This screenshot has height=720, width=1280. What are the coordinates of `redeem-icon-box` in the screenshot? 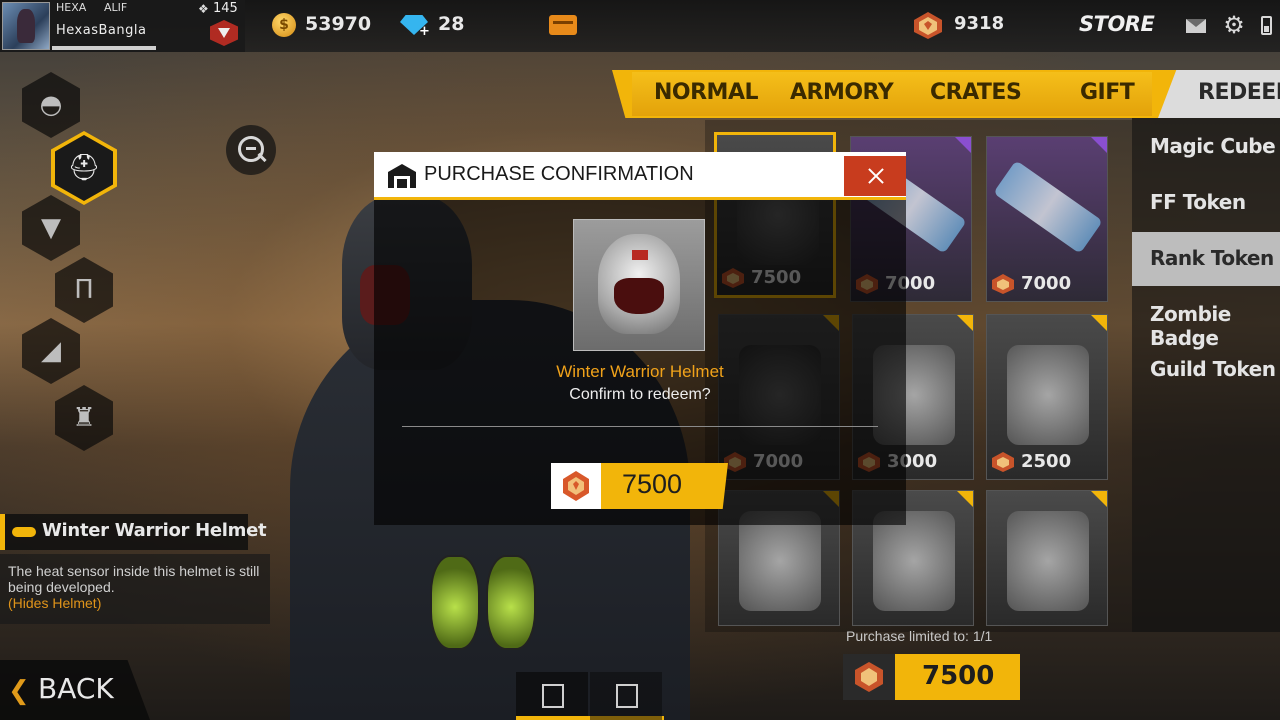 It's located at (576, 486).